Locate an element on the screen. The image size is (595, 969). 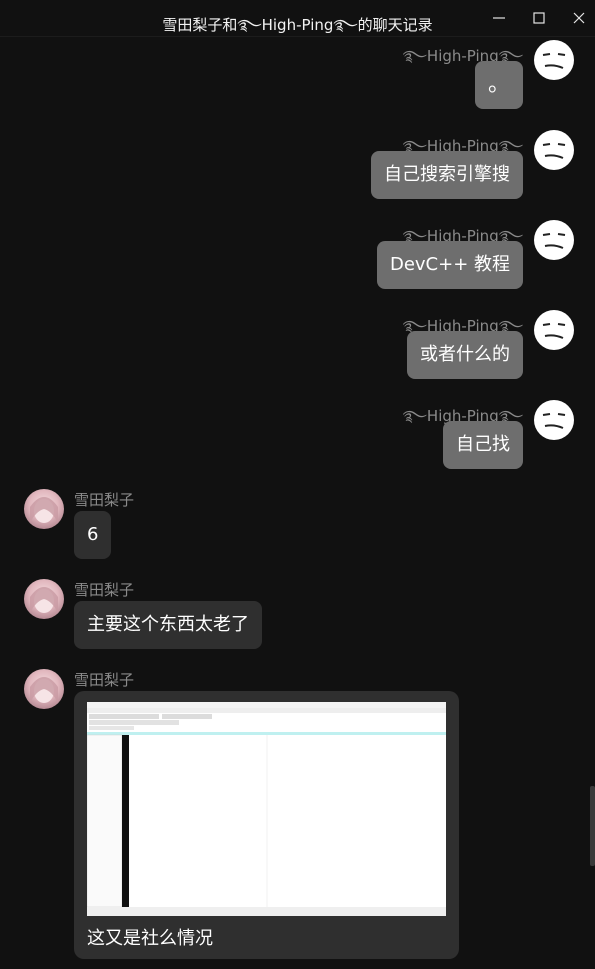
message-bubble: 6 is located at coordinates (93, 535).